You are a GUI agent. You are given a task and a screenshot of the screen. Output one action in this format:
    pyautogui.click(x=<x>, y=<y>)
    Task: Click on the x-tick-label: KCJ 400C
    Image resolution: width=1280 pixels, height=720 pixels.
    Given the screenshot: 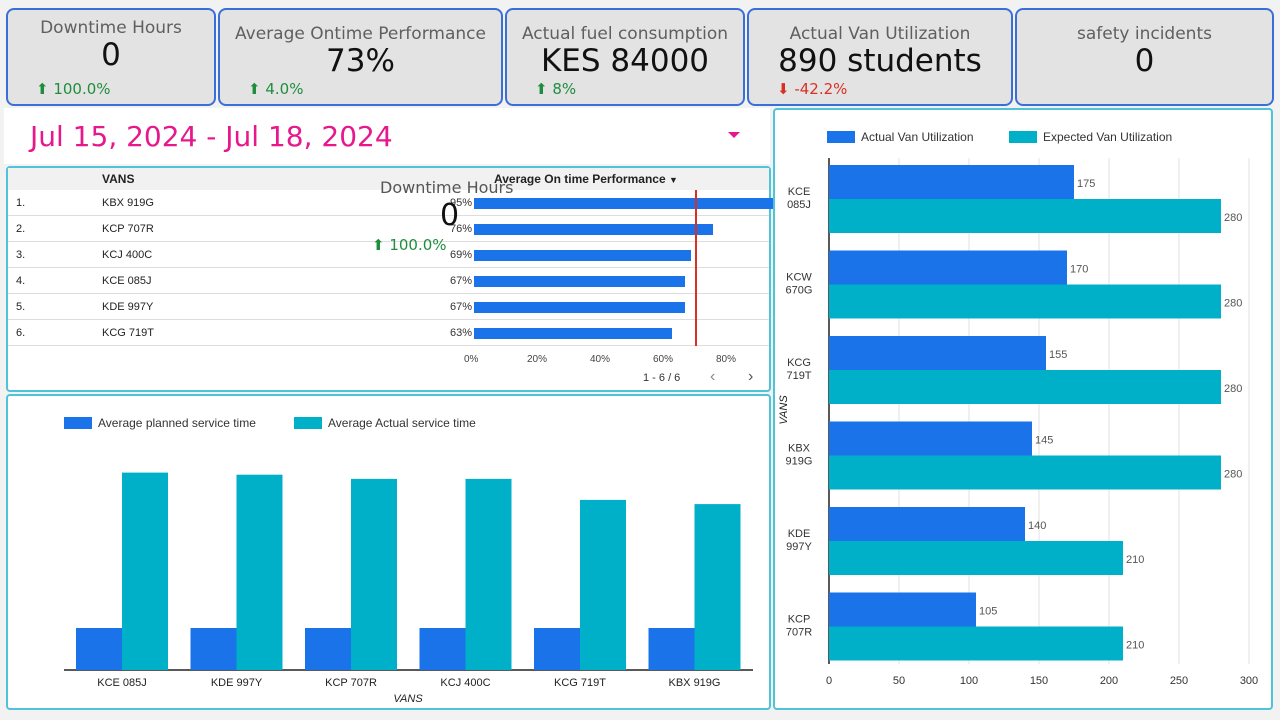 What is the action you would take?
    pyautogui.click(x=465, y=683)
    